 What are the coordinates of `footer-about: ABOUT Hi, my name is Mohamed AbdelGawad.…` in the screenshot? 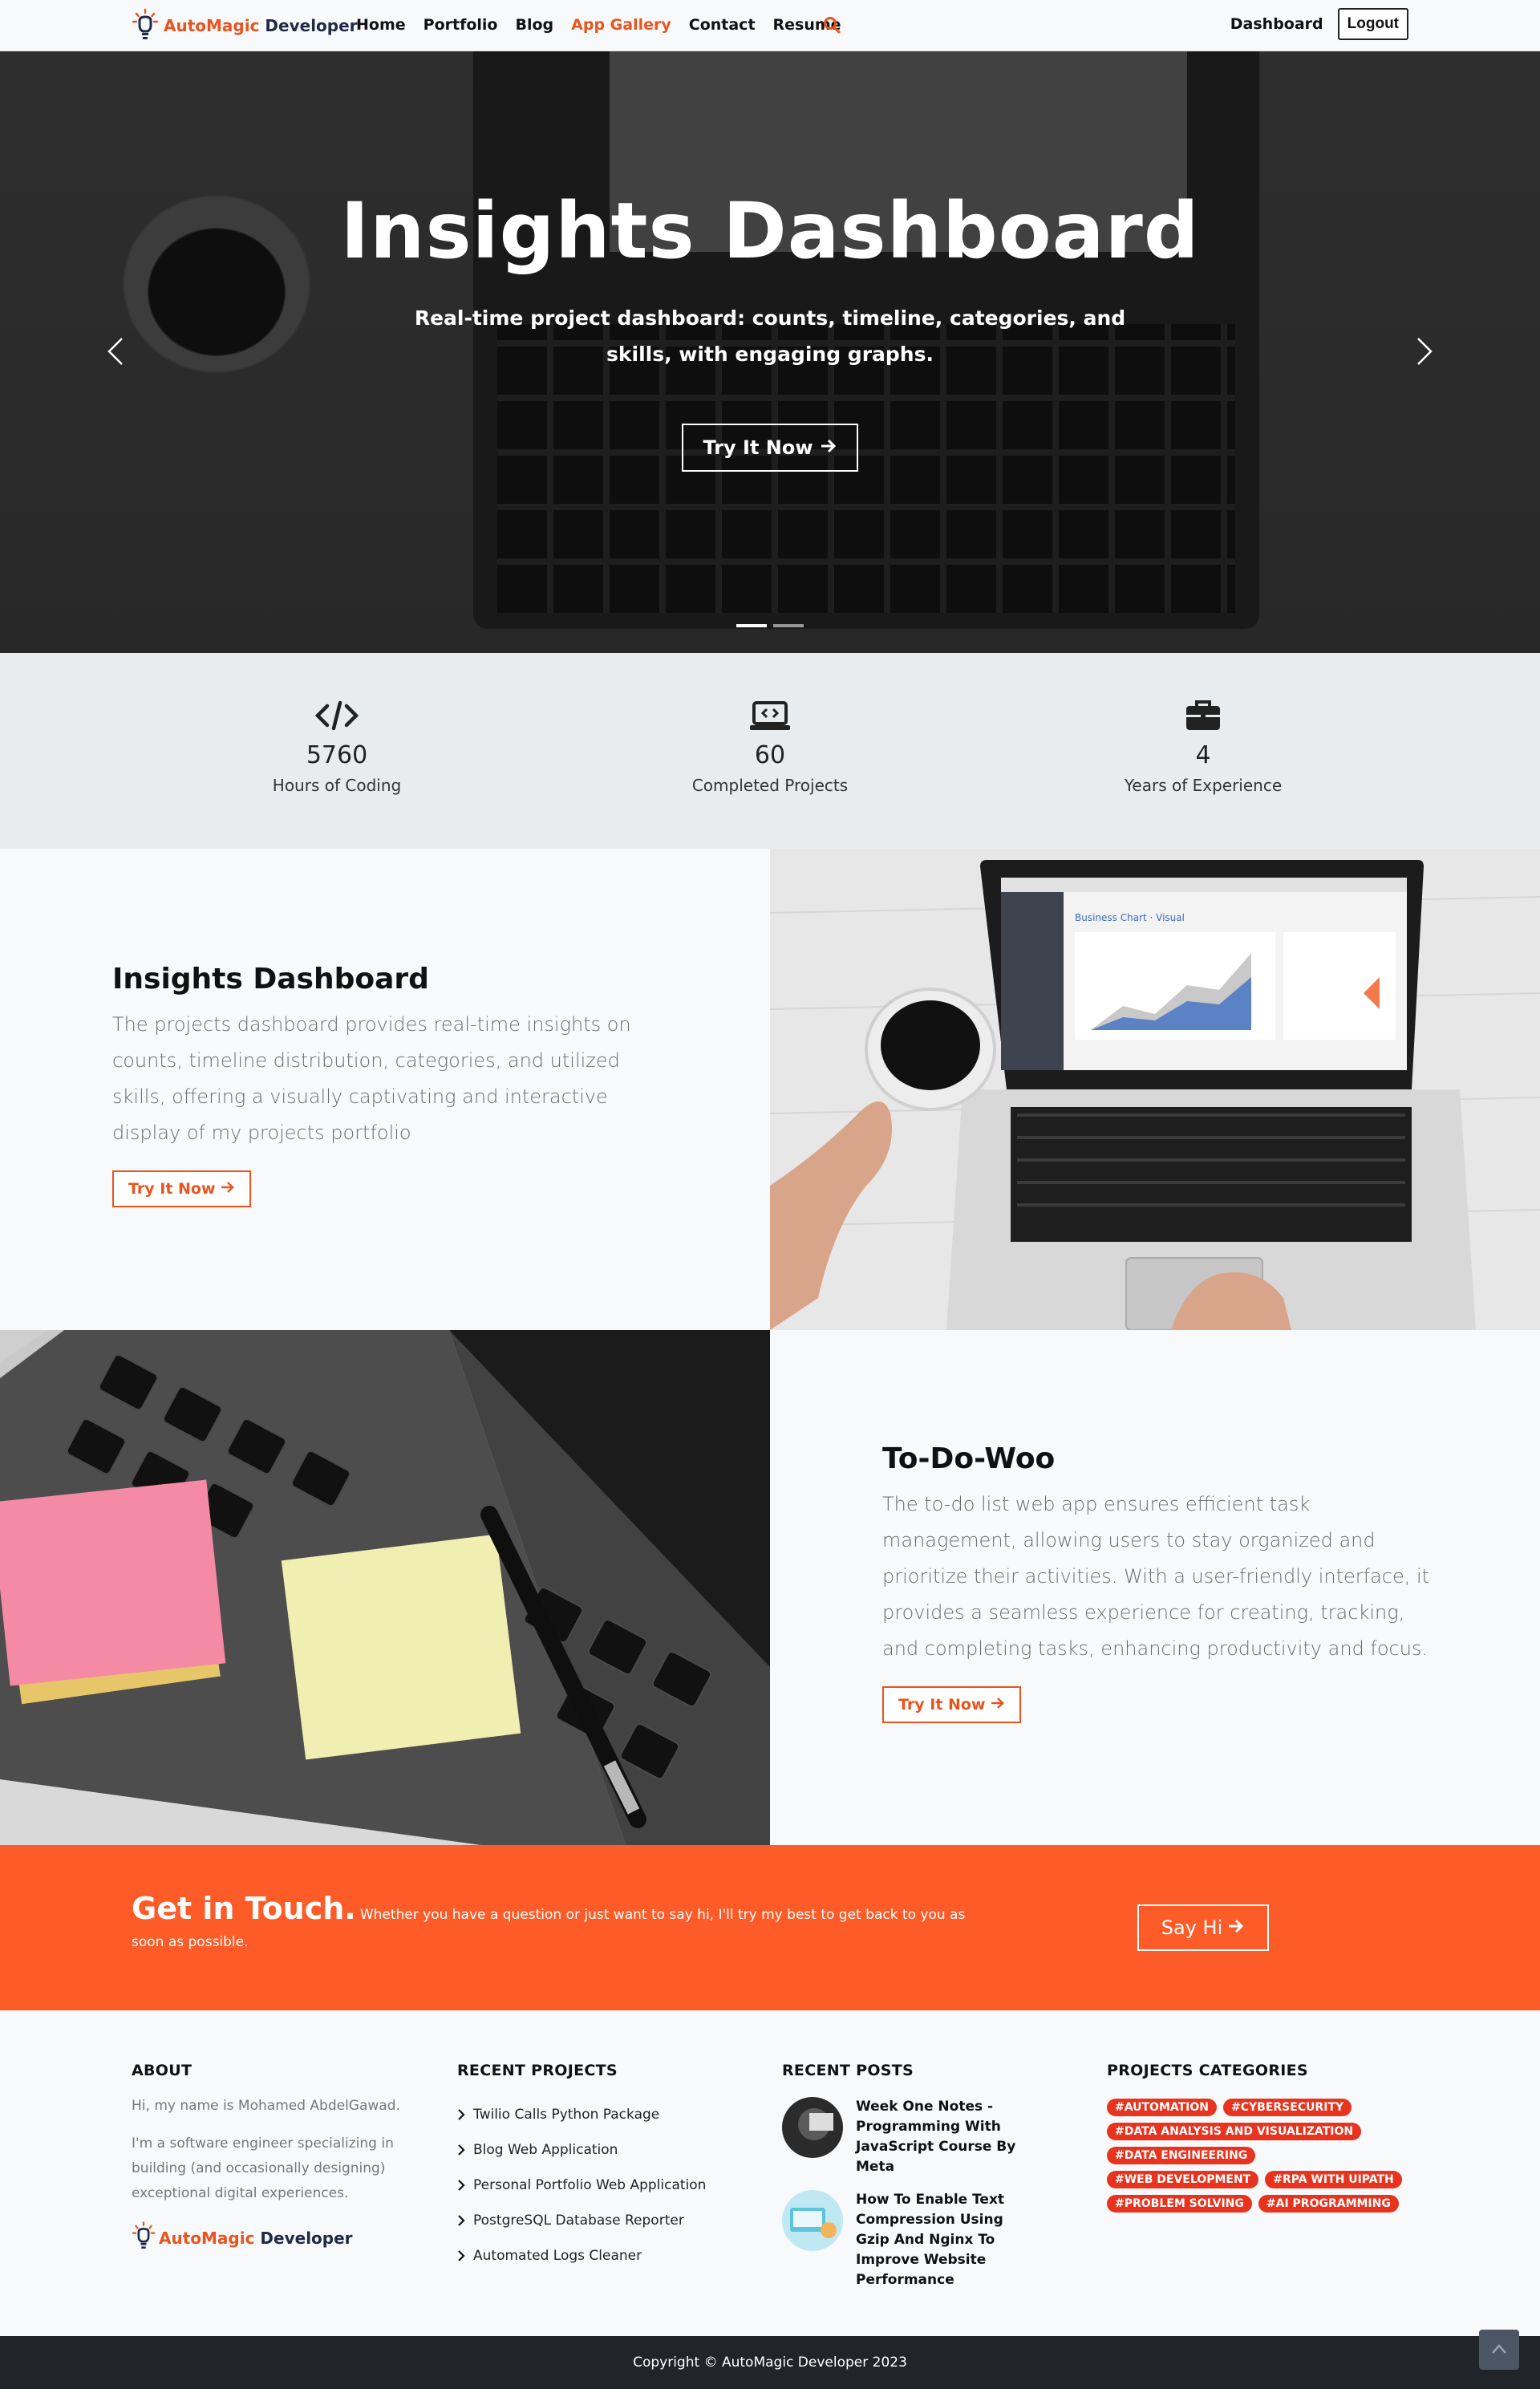 It's located at (266, 2159).